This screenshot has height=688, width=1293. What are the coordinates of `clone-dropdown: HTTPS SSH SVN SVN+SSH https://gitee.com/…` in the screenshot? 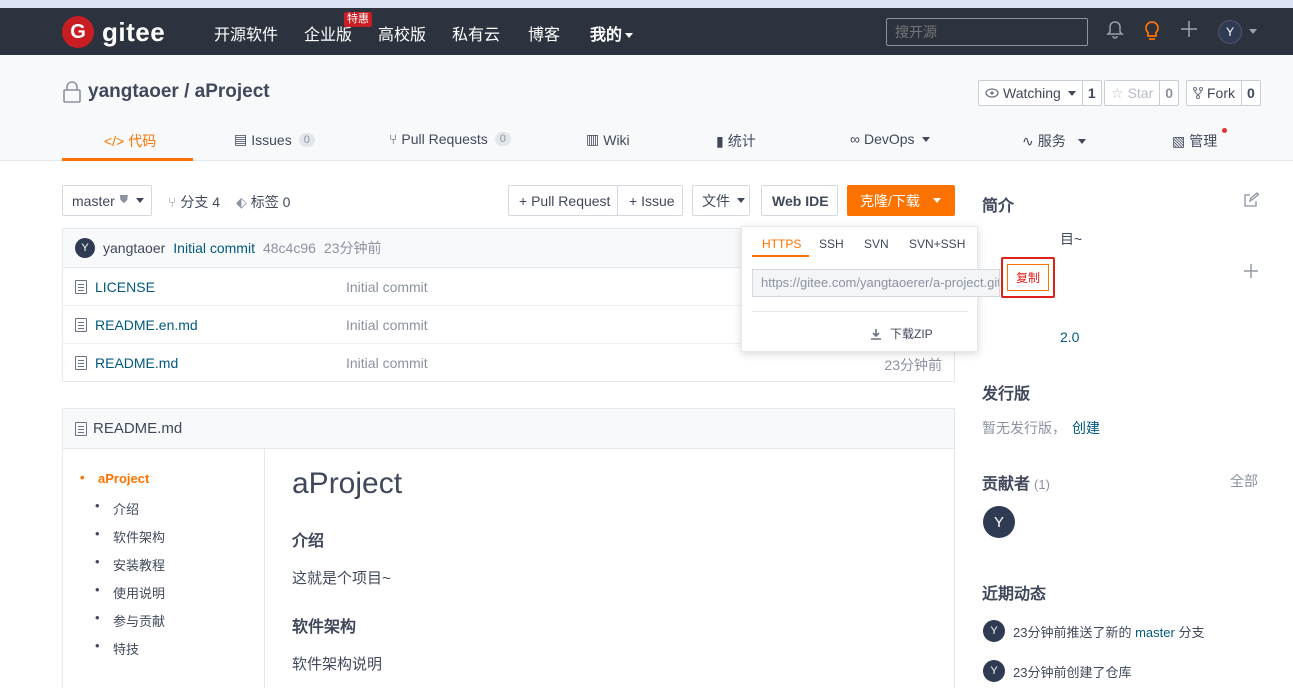 It's located at (870, 289).